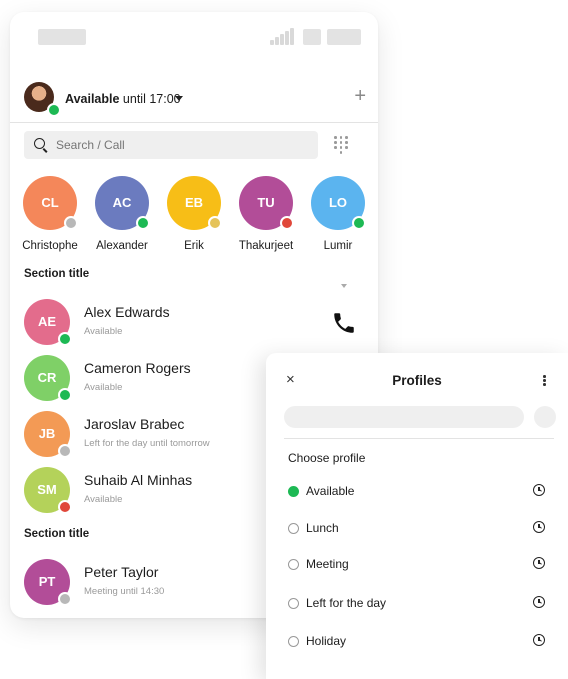 This screenshot has height=679, width=568. I want to click on avatar-initials: EB, so click(194, 202).